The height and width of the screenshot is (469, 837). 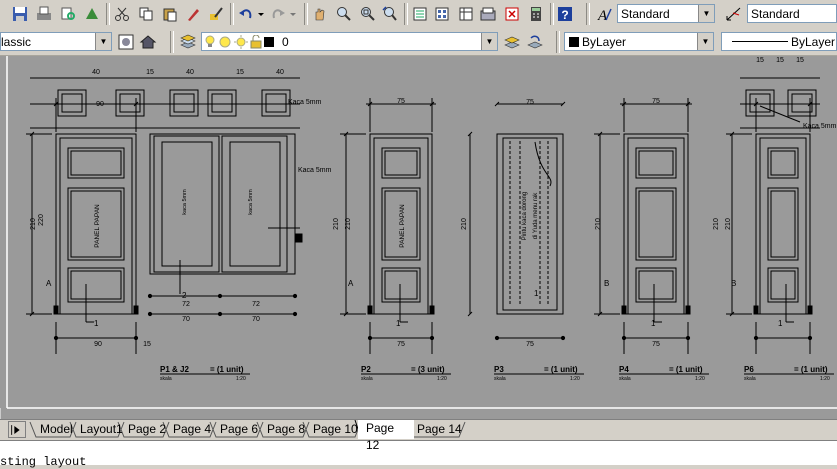 What do you see at coordinates (750, 379) in the screenshot?
I see `door-title-sub: skala` at bounding box center [750, 379].